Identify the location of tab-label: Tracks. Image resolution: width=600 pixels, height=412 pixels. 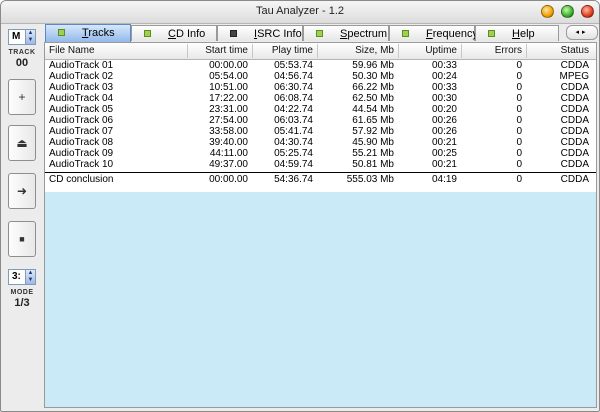
(98, 33).